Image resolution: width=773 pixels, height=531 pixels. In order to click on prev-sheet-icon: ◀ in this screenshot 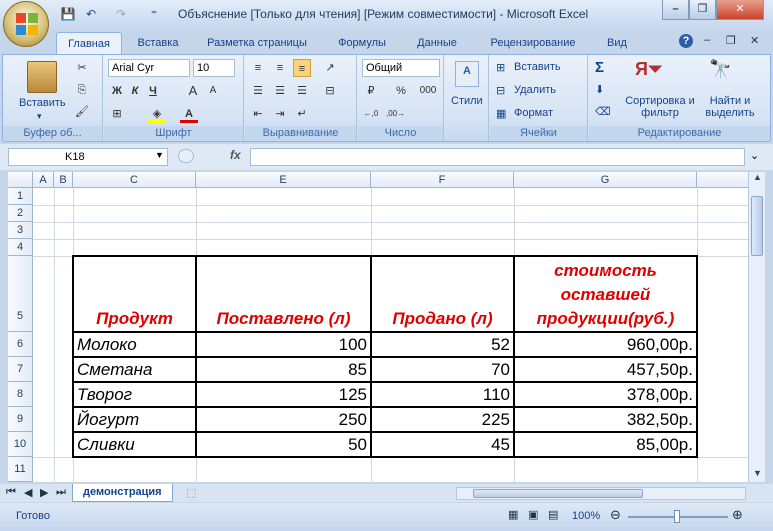, I will do `click(28, 492)`.